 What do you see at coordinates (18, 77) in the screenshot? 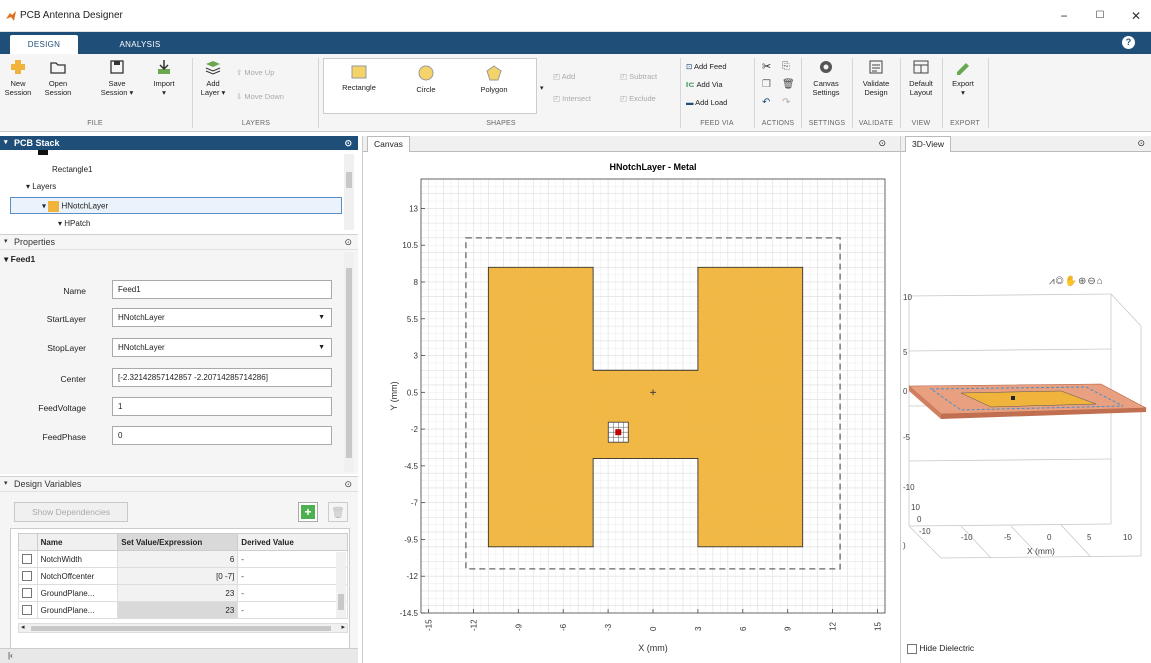
I see `new-session-button: New Session` at bounding box center [18, 77].